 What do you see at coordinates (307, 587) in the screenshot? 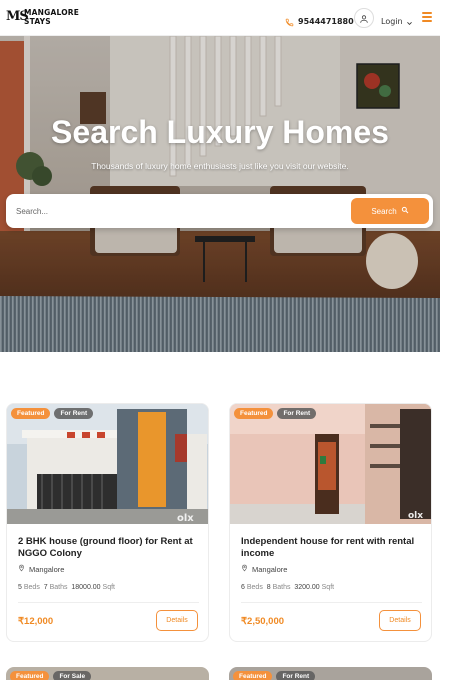
I see `area-value: 3200.00` at bounding box center [307, 587].